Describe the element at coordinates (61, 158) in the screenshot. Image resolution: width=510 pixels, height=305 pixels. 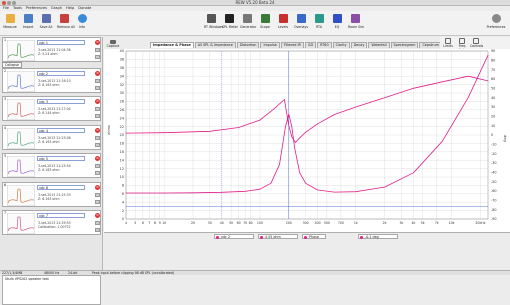
I see `measurement-name-field: vdc 5` at that location.